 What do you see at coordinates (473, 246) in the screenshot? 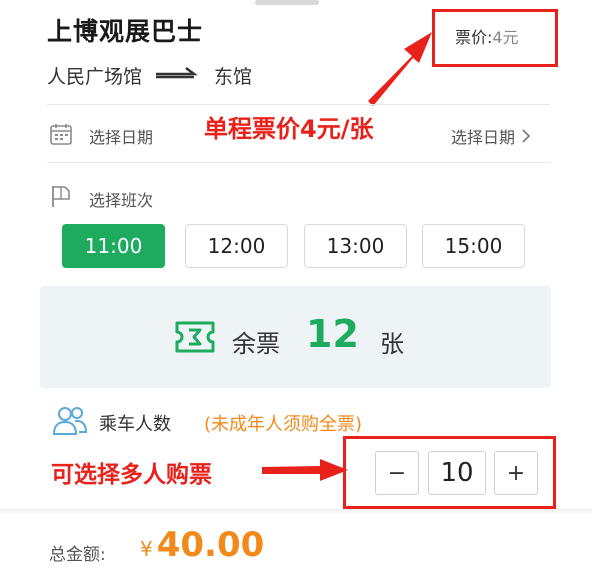
I see `shift-option-1500: 15:00` at bounding box center [473, 246].